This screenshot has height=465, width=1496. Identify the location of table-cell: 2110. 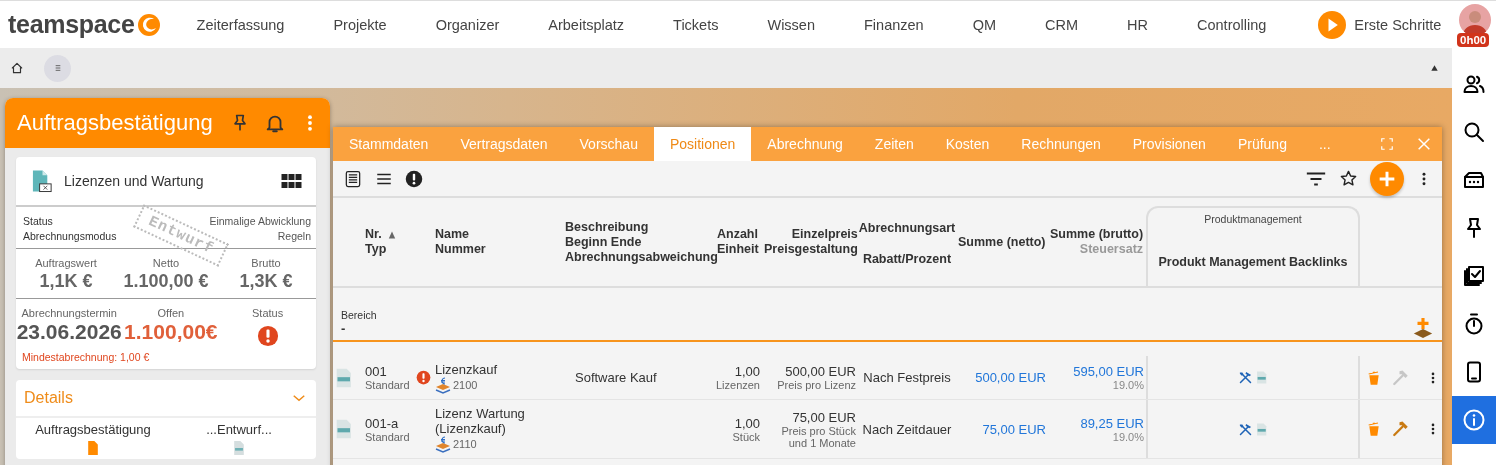
(465, 444).